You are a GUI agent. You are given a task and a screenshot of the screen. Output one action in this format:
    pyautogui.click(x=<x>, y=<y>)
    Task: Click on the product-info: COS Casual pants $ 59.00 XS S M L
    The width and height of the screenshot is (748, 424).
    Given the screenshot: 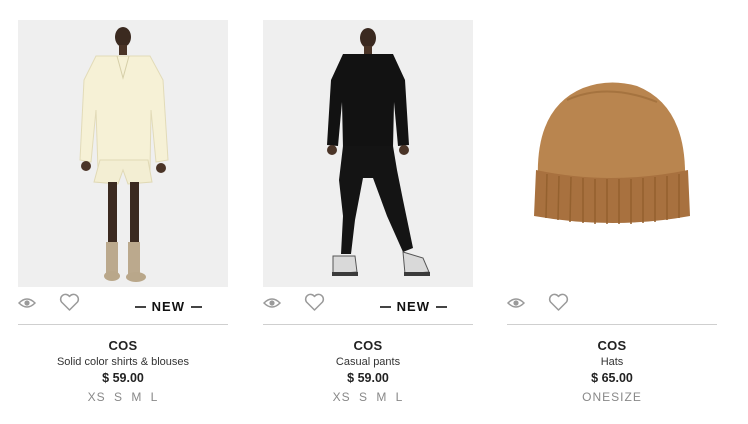 What is the action you would take?
    pyautogui.click(x=368, y=371)
    